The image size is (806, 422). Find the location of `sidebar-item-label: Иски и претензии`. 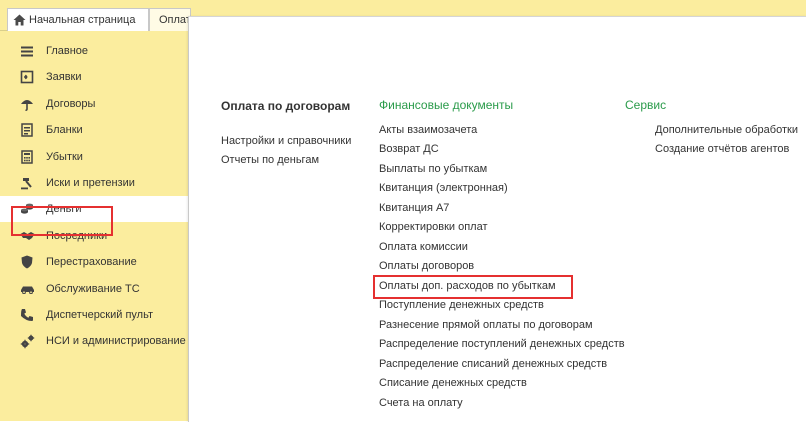

sidebar-item-label: Иски и претензии is located at coordinates (90, 183).